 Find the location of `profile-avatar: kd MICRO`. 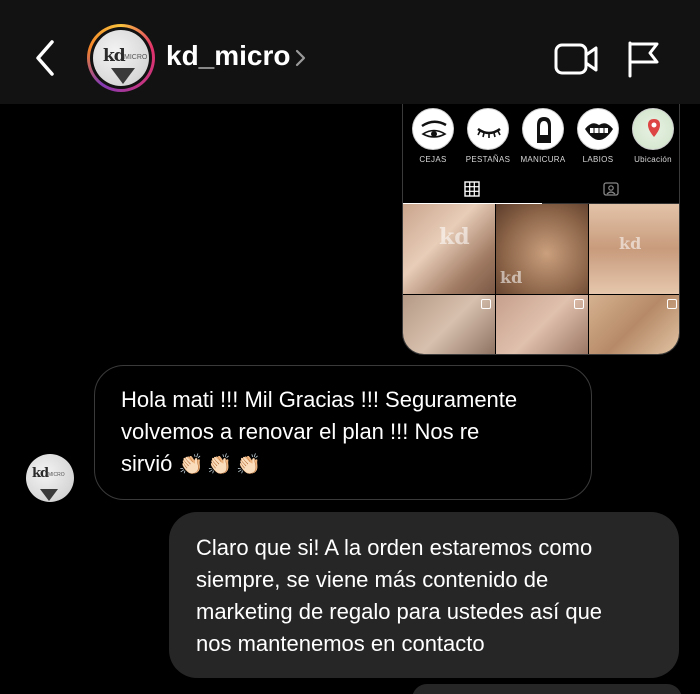

profile-avatar: kd MICRO is located at coordinates (121, 58).